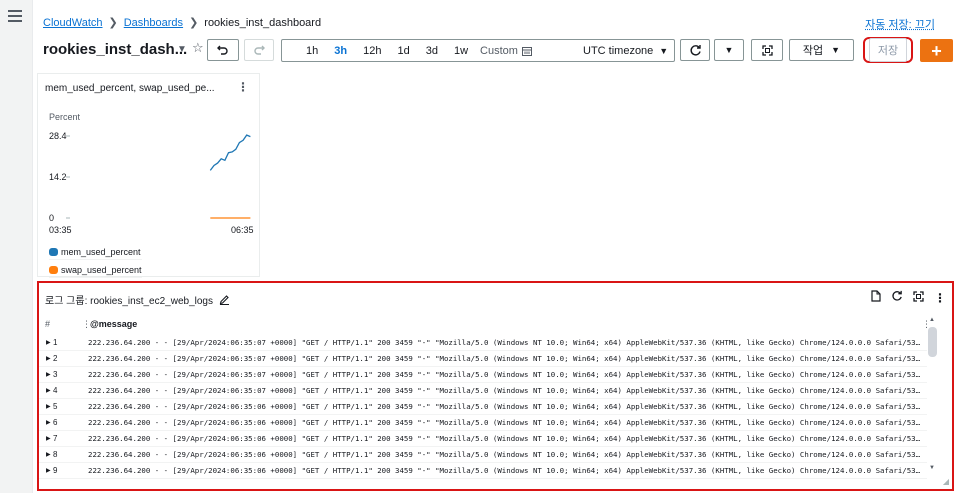 Image resolution: width=965 pixels, height=493 pixels. I want to click on refresh-button, so click(695, 50).